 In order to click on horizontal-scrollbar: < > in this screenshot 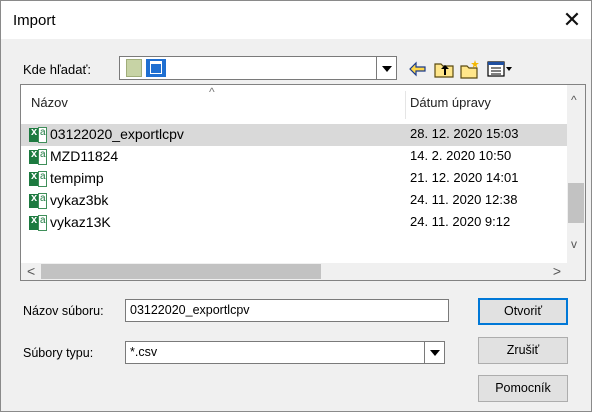, I will do `click(294, 271)`.